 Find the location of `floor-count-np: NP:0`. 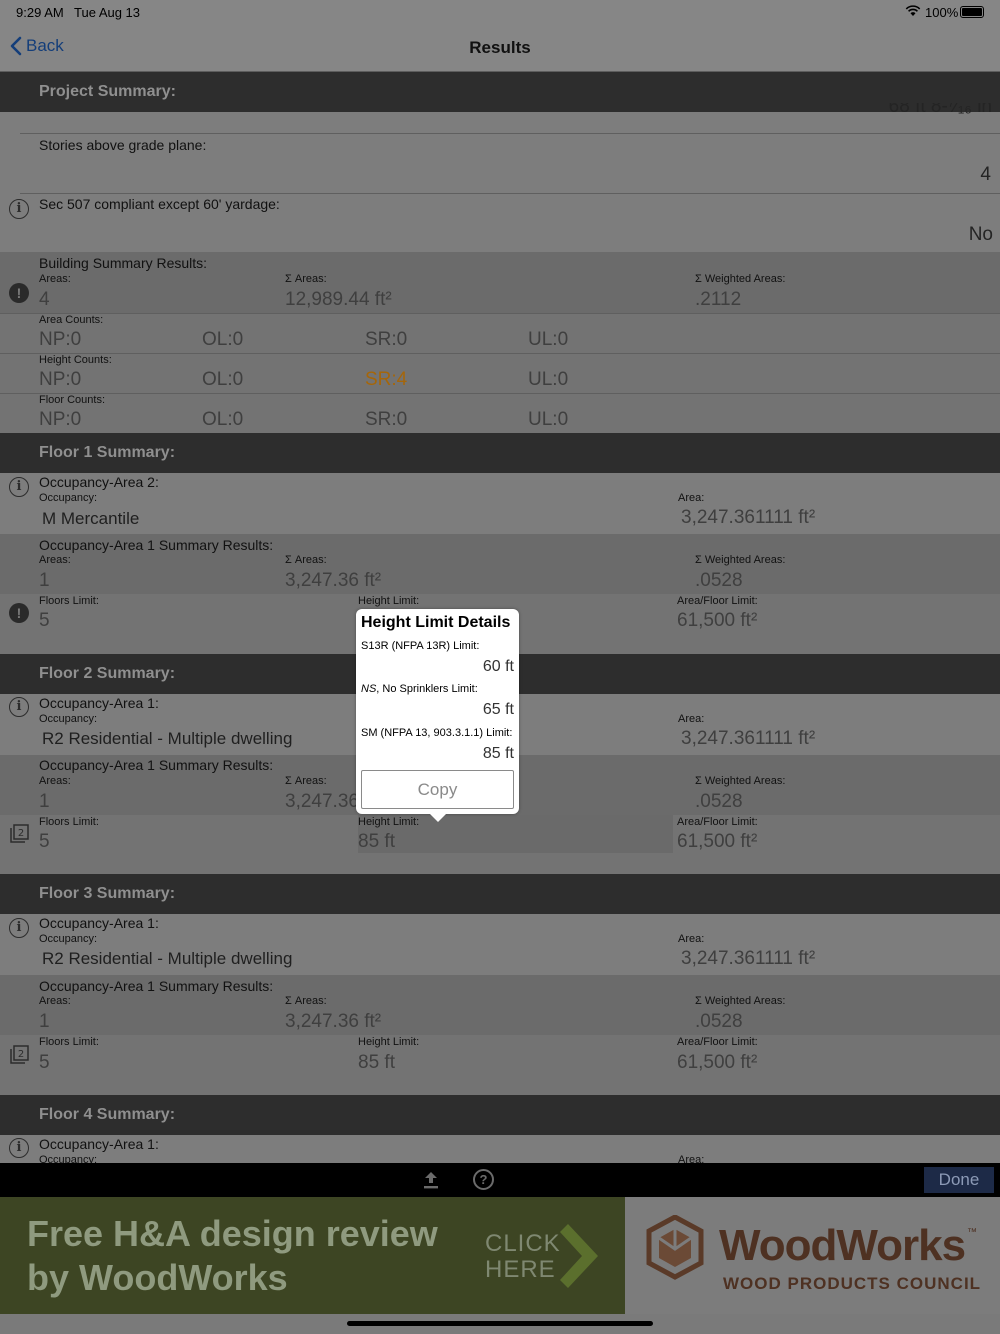

floor-count-np: NP:0 is located at coordinates (60, 419).